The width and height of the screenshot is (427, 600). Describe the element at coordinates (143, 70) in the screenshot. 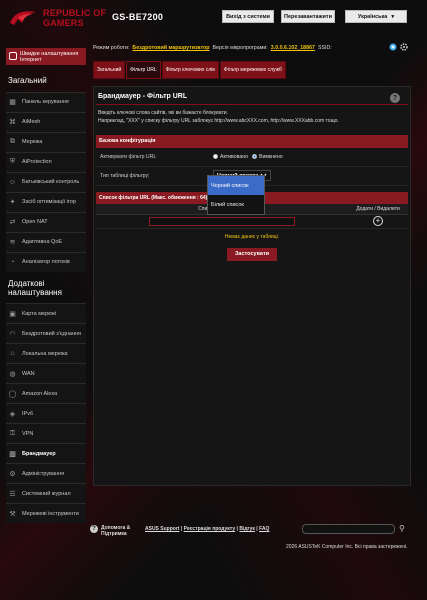

I see `tab-url-filter: Фільтр URL` at that location.